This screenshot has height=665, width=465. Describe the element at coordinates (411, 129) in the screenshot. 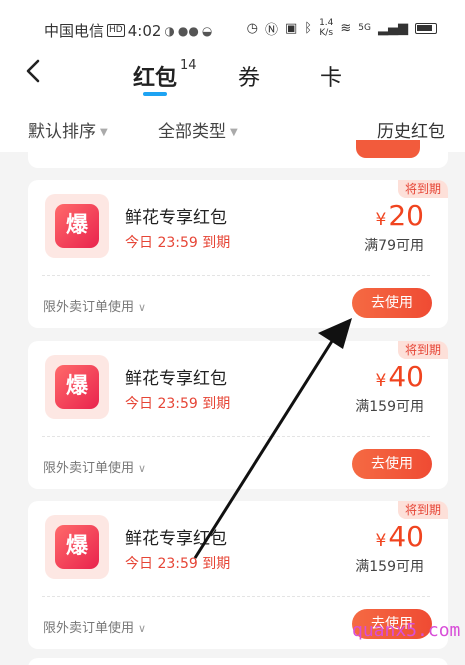

I see `history-link: 历史红包` at that location.